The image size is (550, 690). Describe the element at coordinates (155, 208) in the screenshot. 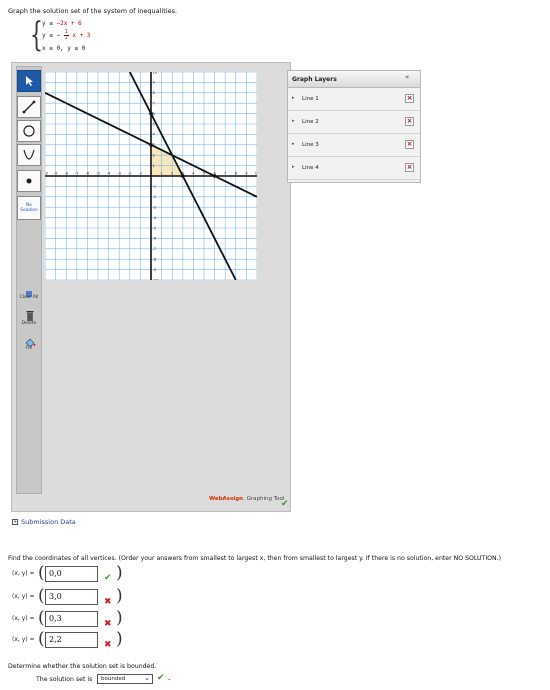

I see `y-tick-label: -3` at that location.